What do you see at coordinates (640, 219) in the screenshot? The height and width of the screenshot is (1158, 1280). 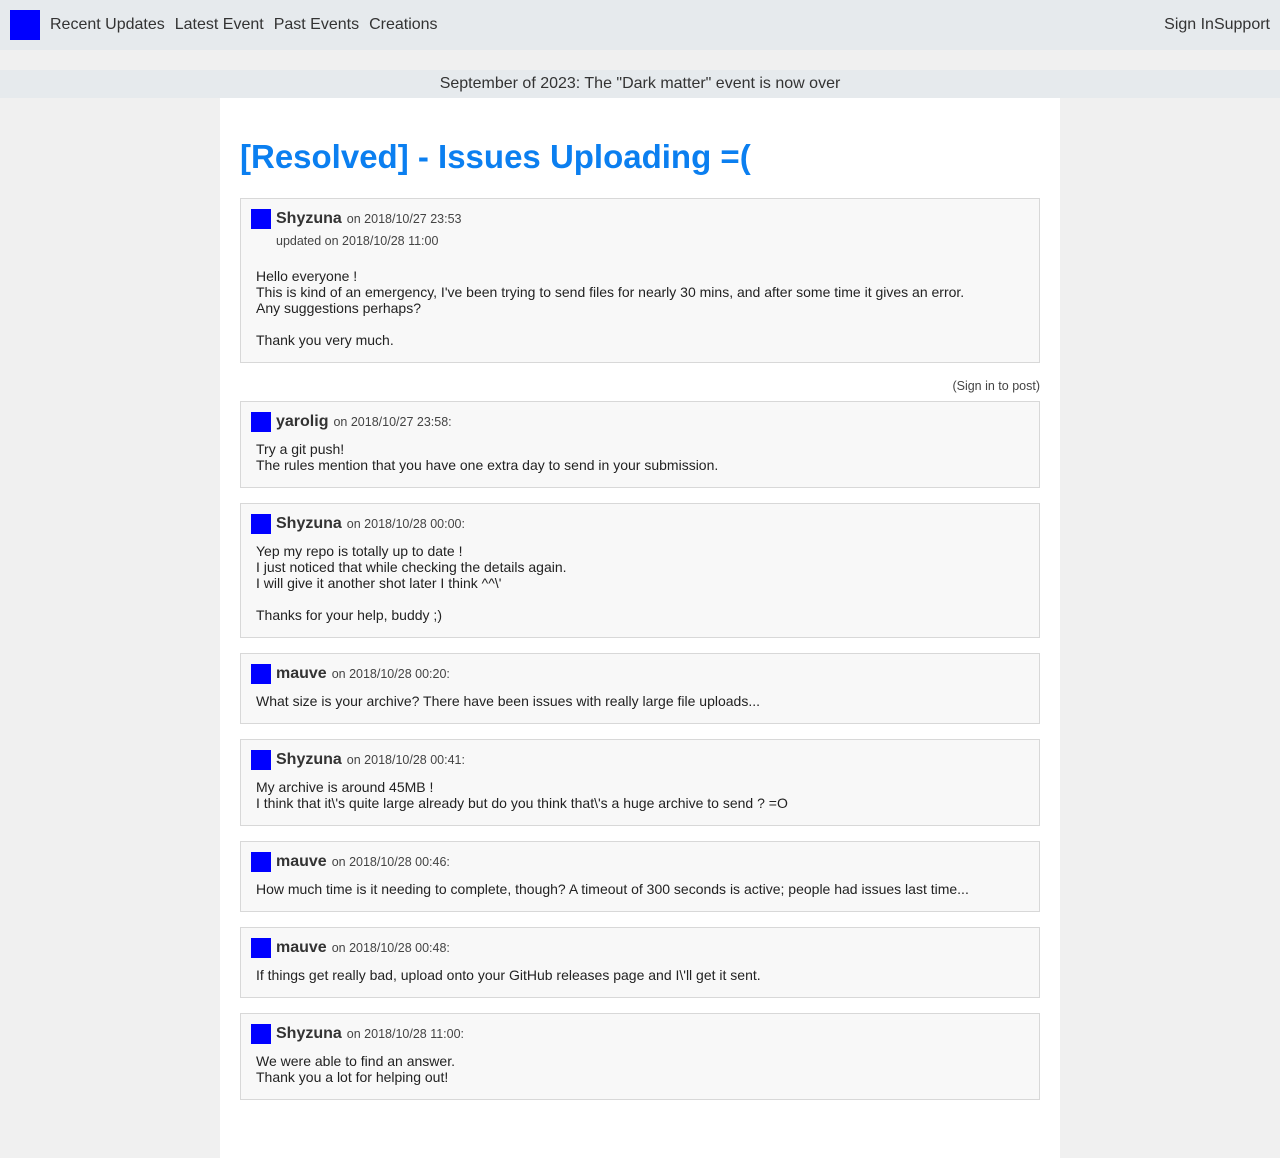 I see `post-header: Shyzuna on 2018/10/27 23:53` at bounding box center [640, 219].